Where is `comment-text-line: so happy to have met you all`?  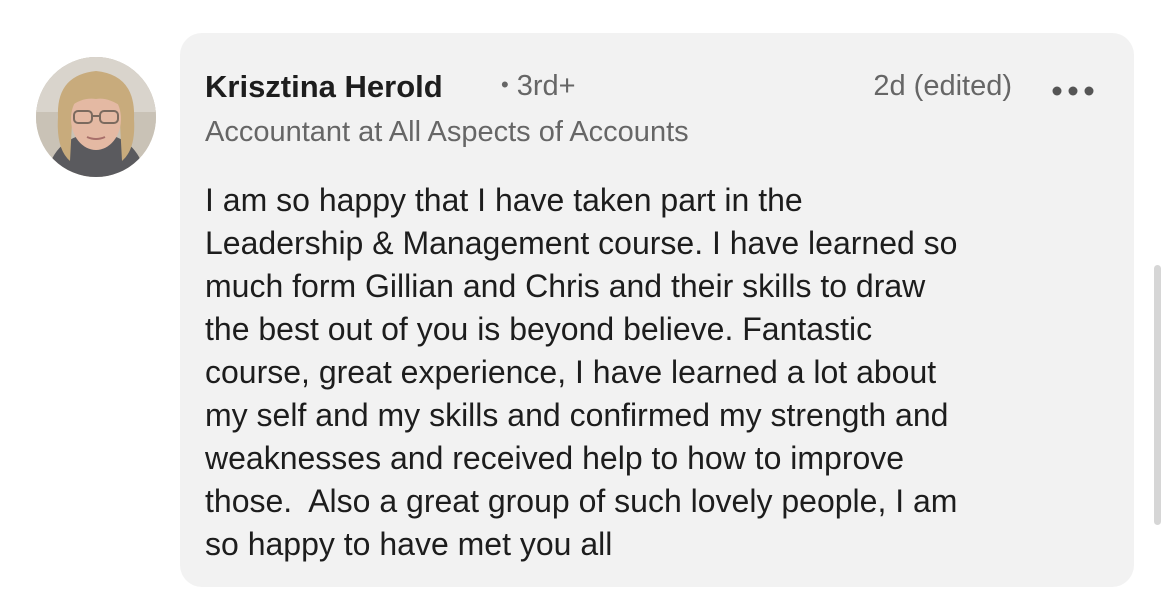
comment-text-line: so happy to have met you all is located at coordinates (409, 544).